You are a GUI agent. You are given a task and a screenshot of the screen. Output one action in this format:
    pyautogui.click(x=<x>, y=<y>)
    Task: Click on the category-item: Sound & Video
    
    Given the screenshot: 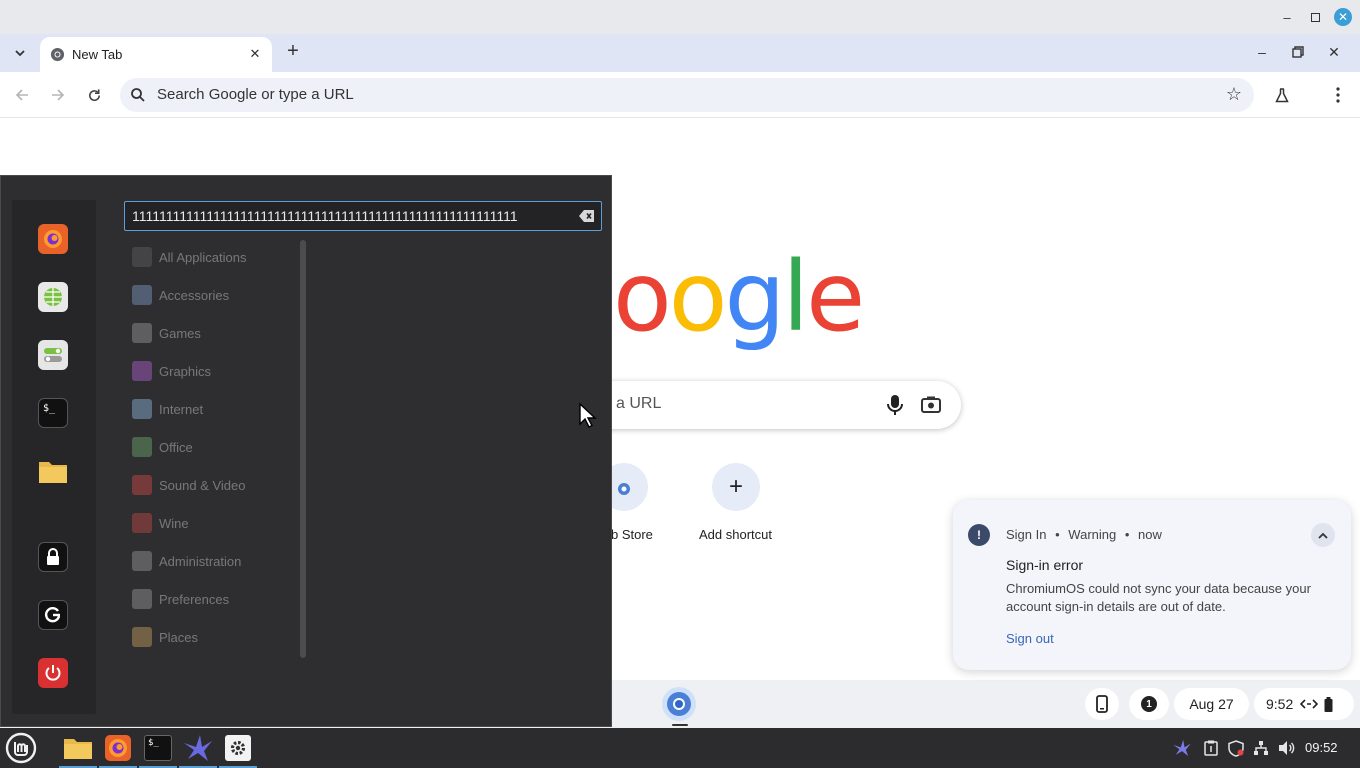 What is the action you would take?
    pyautogui.click(x=209, y=485)
    